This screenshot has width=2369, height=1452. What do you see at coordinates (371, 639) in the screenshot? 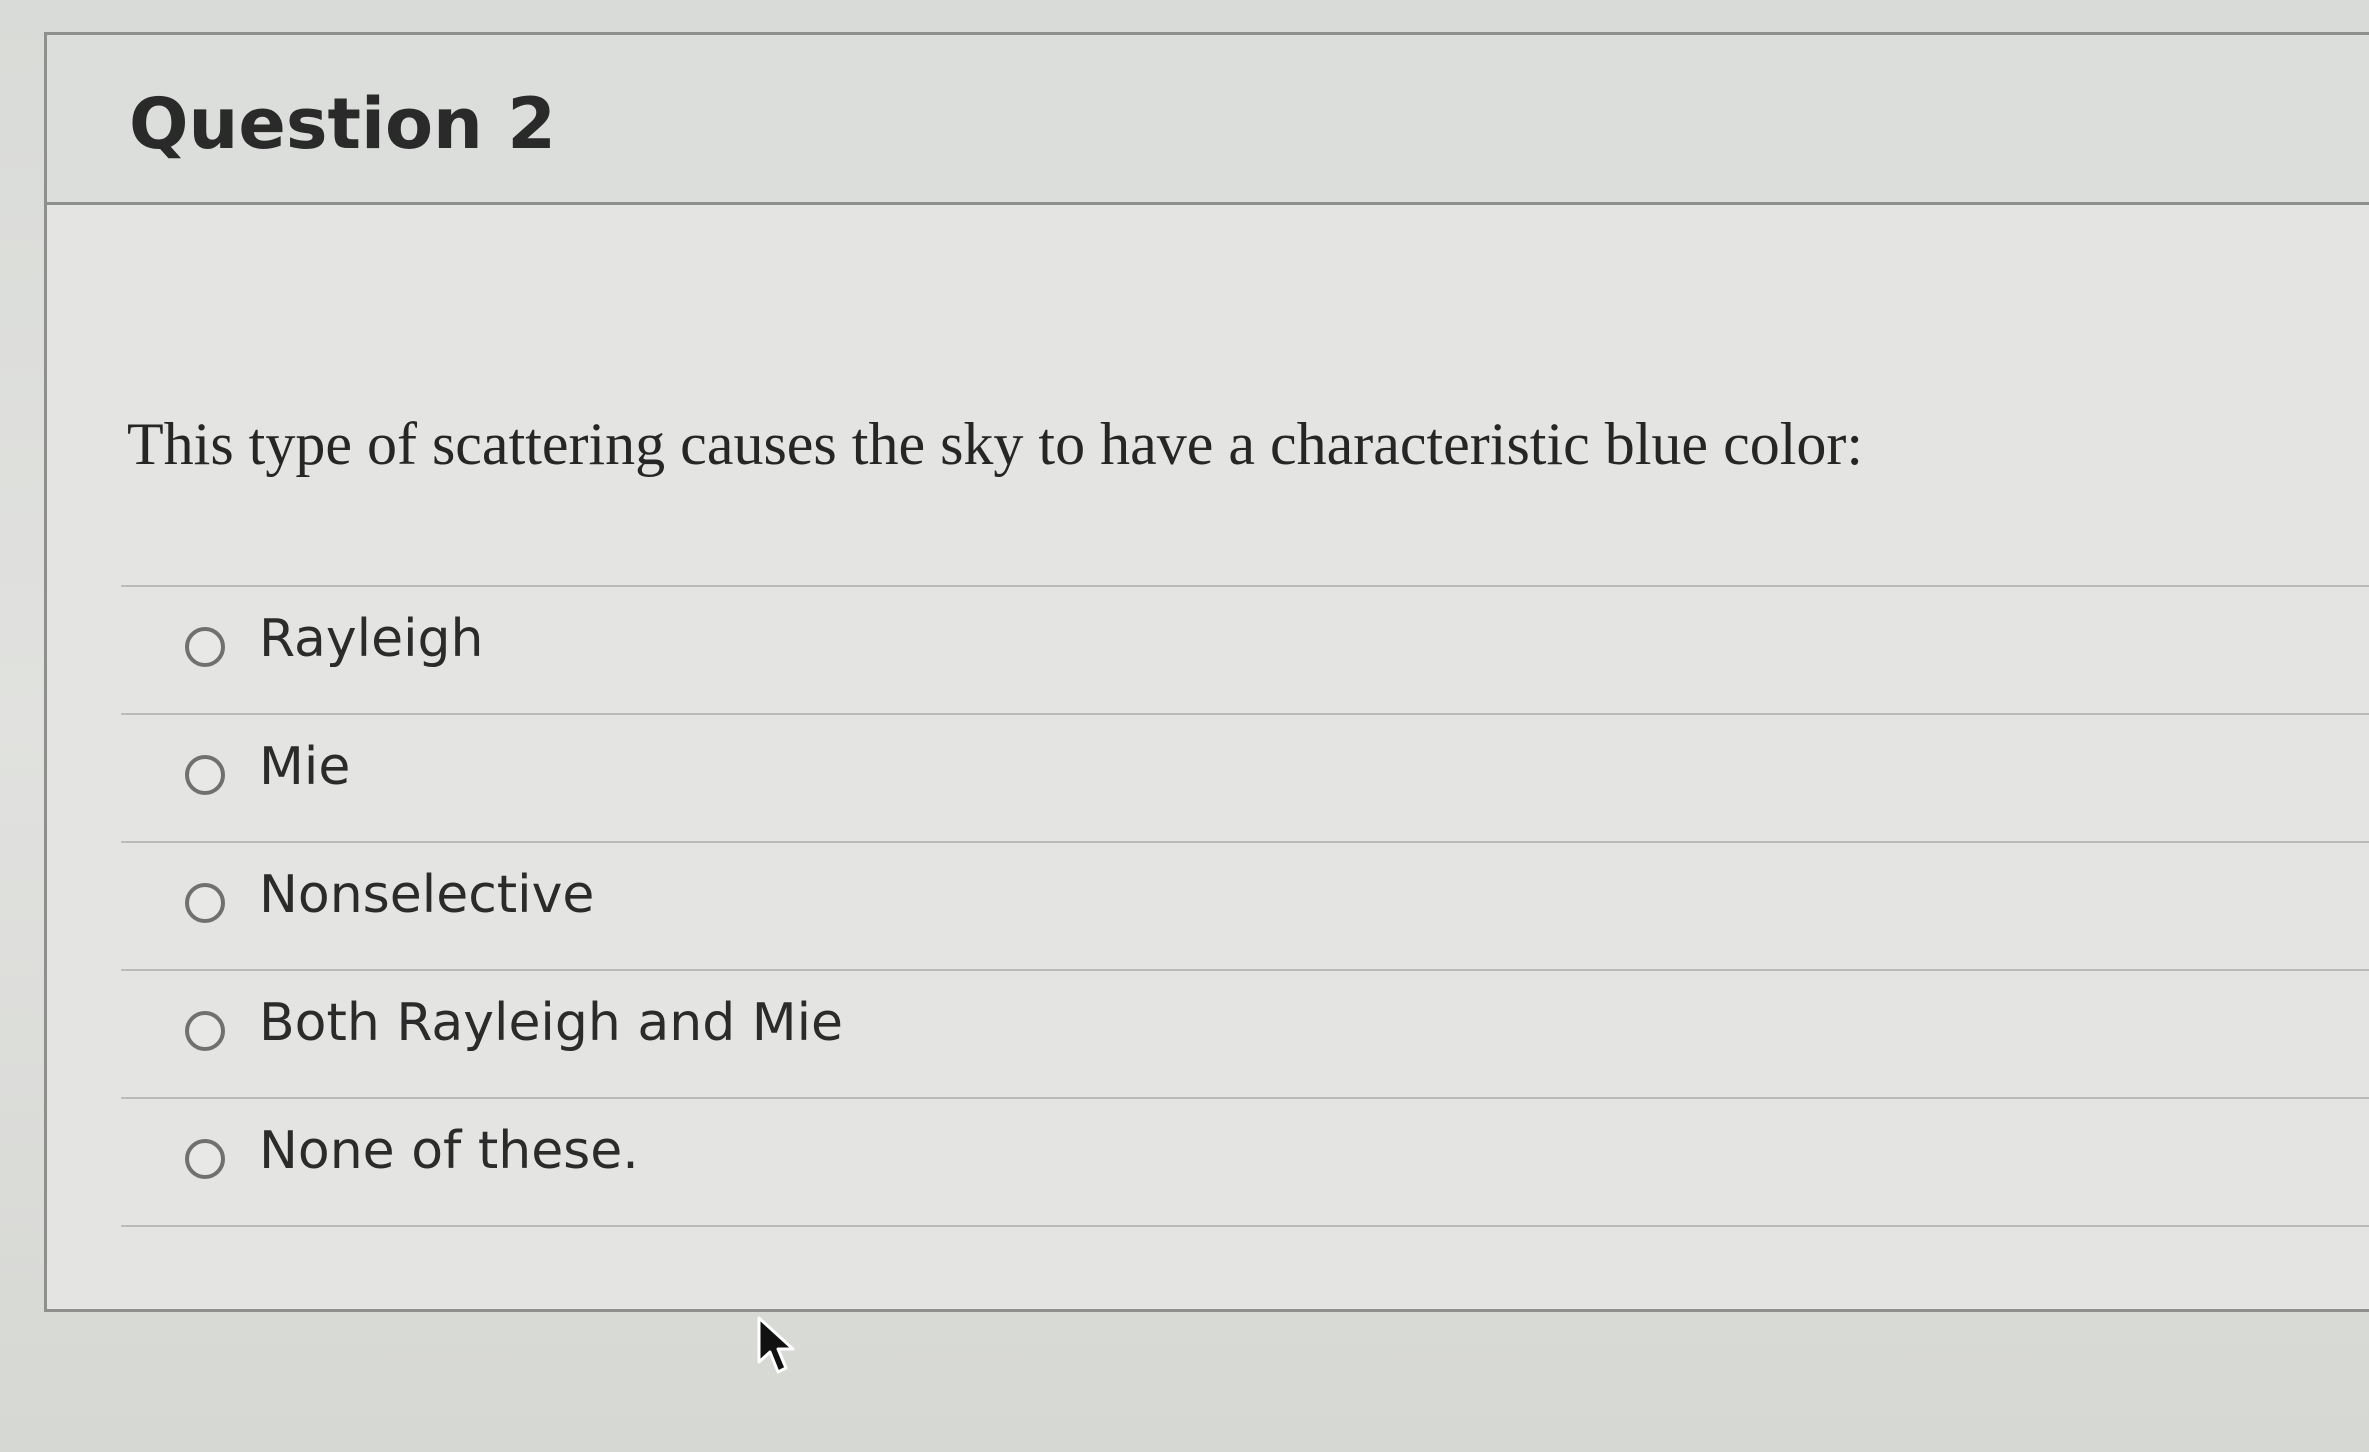
I see `answer-label: Rayleigh` at bounding box center [371, 639].